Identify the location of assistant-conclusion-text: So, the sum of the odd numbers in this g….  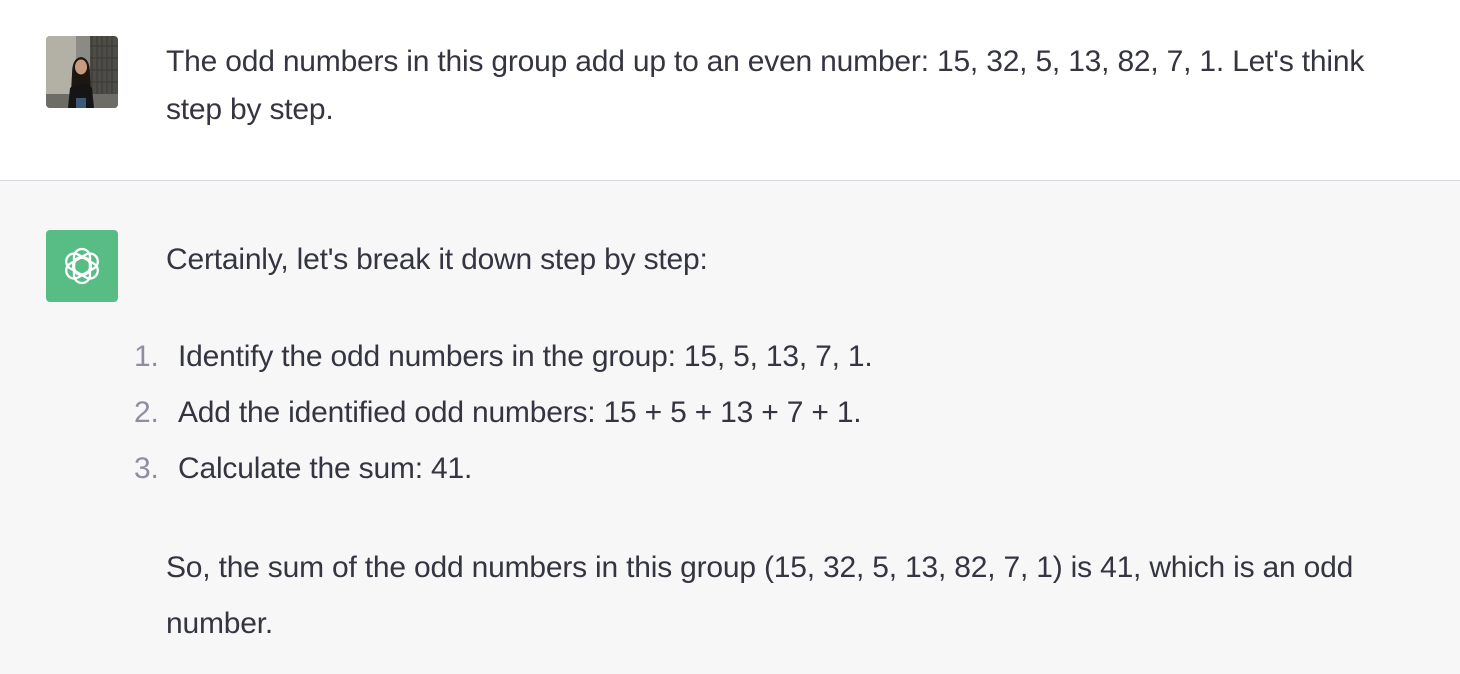
(760, 595).